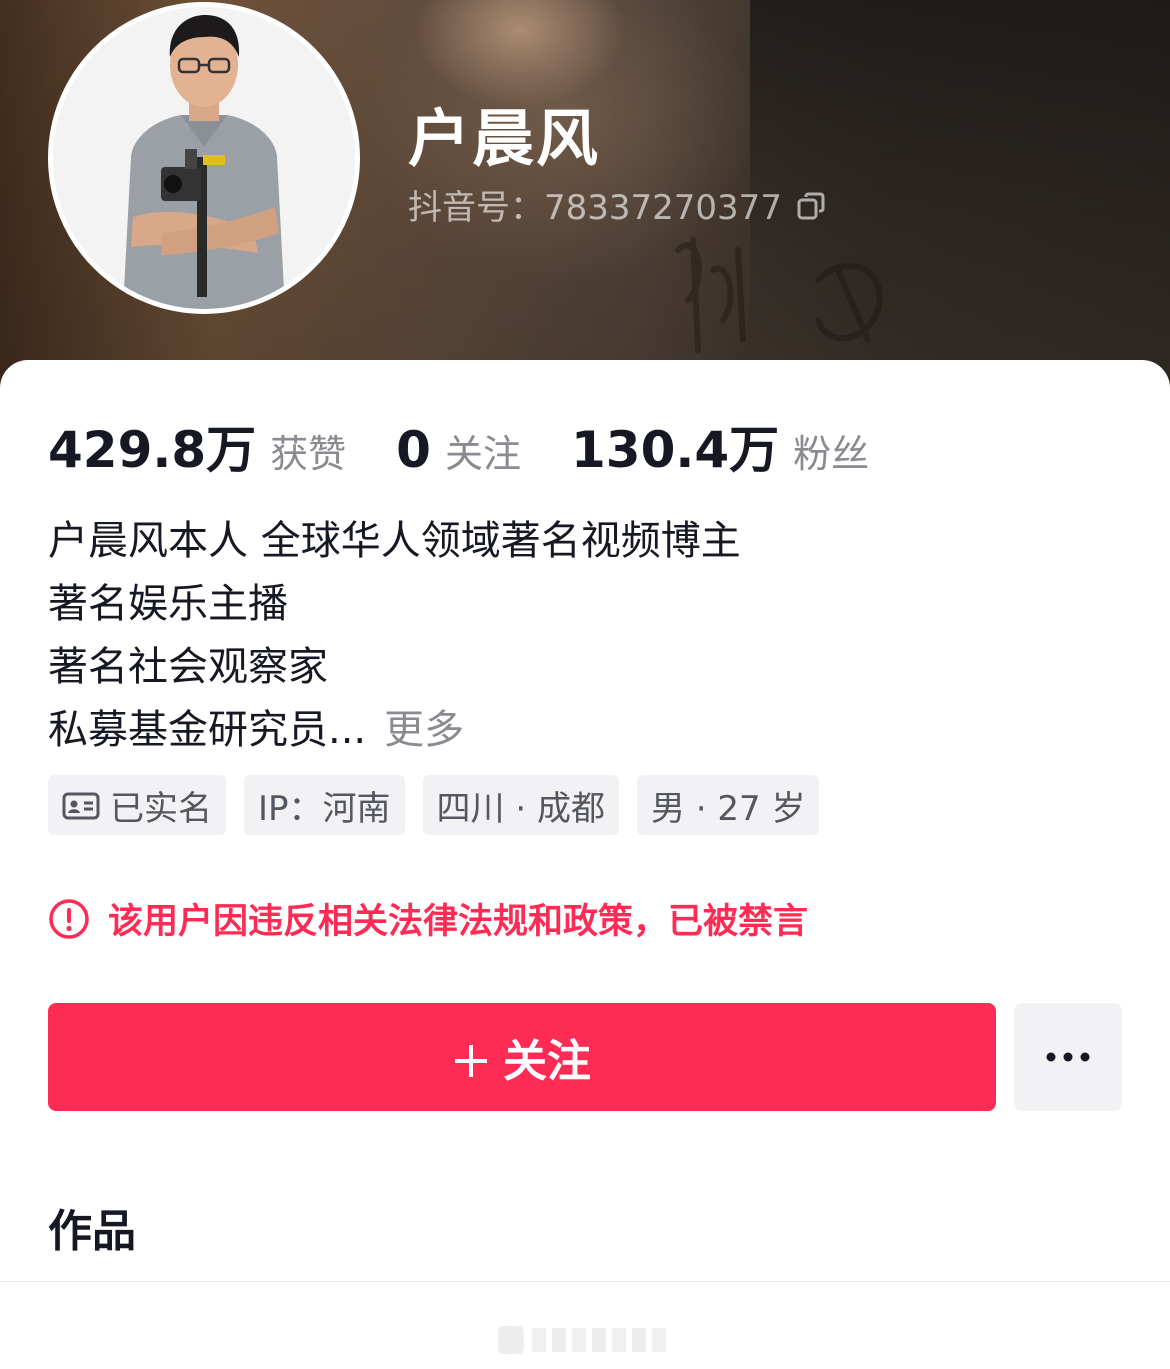 The width and height of the screenshot is (1170, 1369). I want to click on nickname: 户晨风, so click(504, 138).